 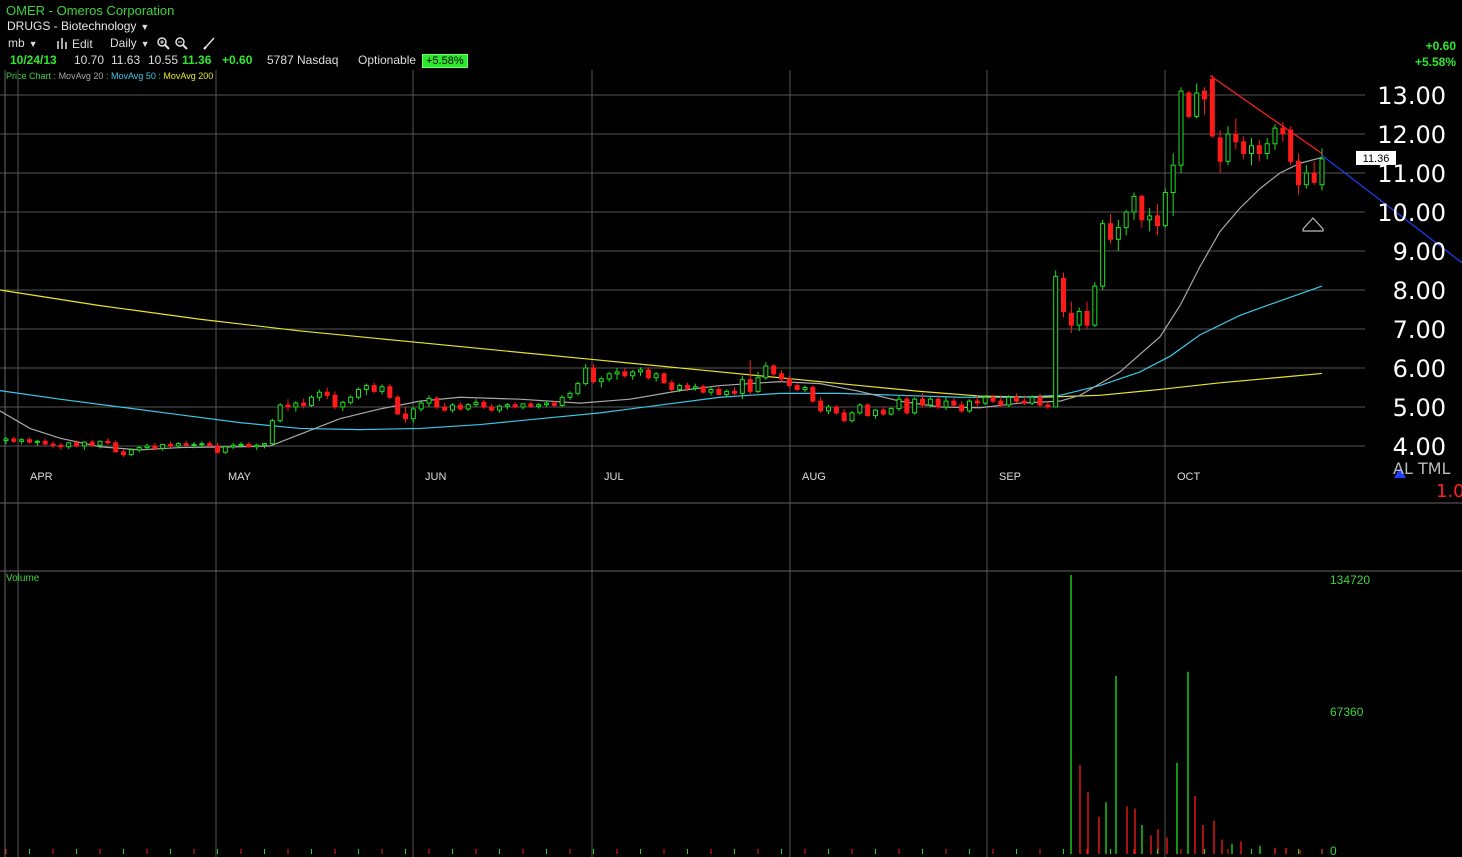 I want to click on month-label: APR, so click(x=41, y=477).